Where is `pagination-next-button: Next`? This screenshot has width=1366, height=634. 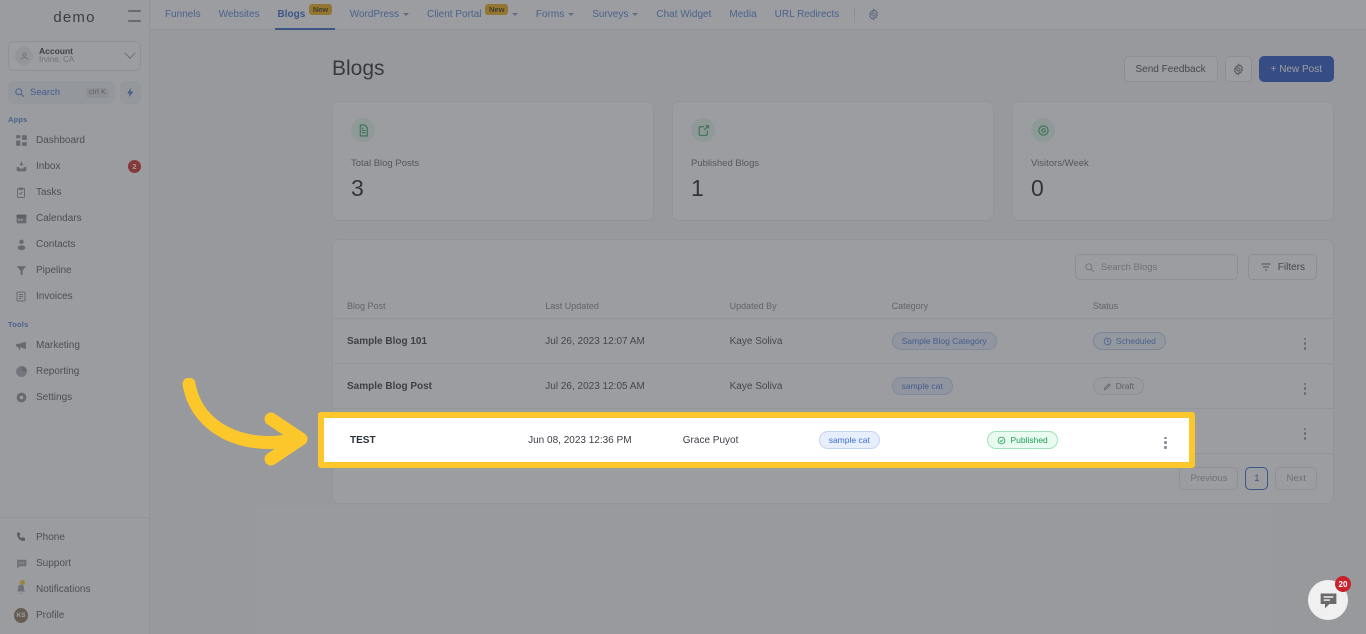
pagination-next-button: Next is located at coordinates (1296, 478).